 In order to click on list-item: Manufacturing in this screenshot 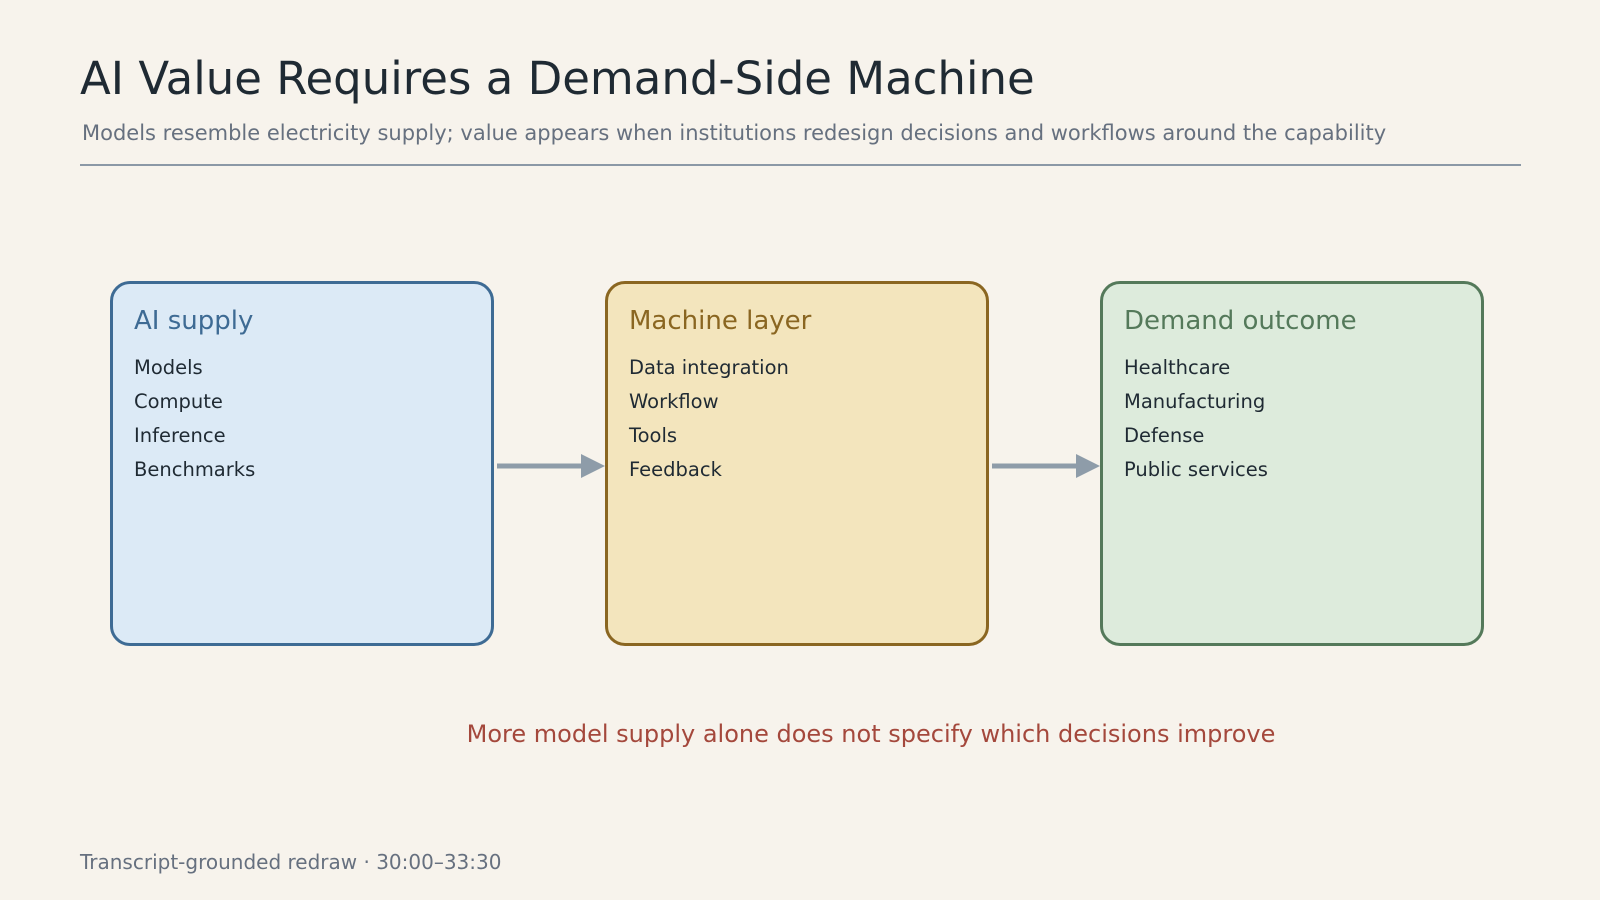, I will do `click(1195, 402)`.